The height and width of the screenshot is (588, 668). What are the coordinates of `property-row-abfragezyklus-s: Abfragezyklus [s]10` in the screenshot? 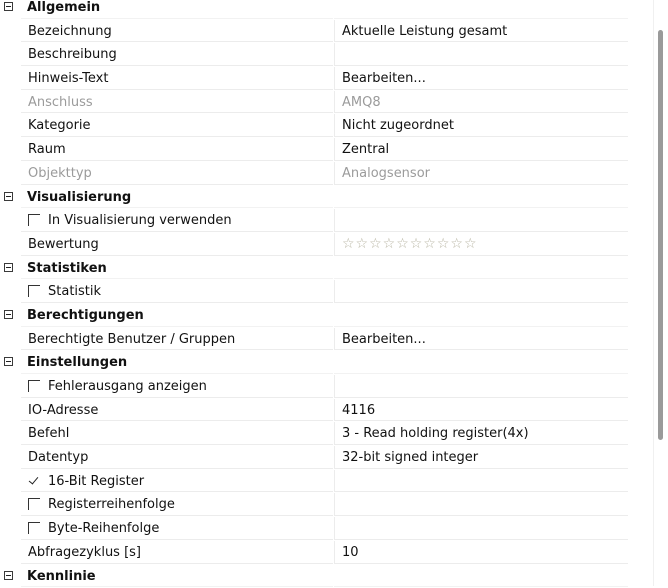 It's located at (326, 553).